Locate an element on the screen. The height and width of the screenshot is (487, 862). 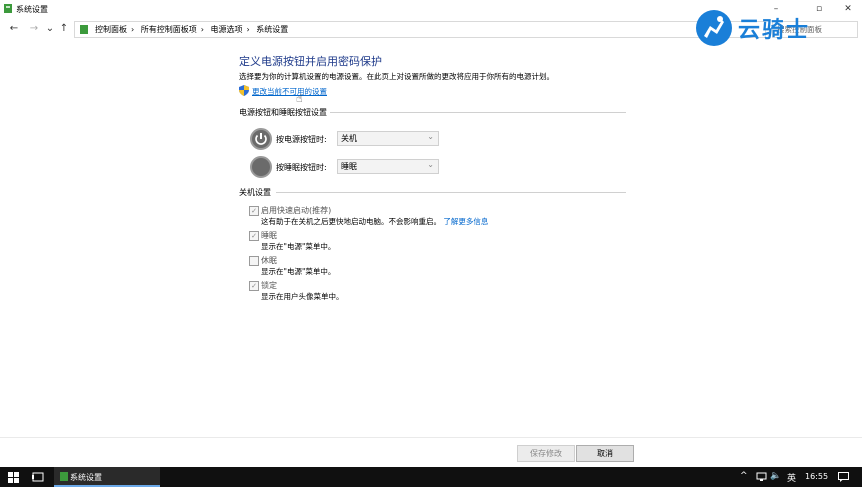
shield-icon is located at coordinates (244, 90).